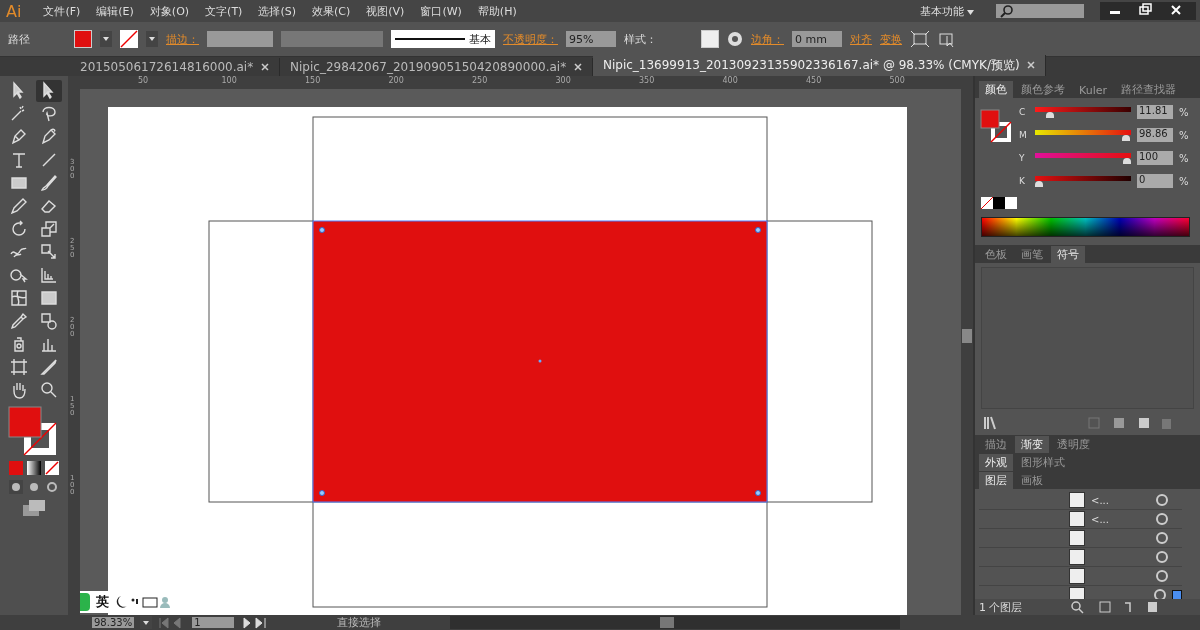  Describe the element at coordinates (1155, 181) in the screenshot. I see `channel-value-field: 0` at that location.